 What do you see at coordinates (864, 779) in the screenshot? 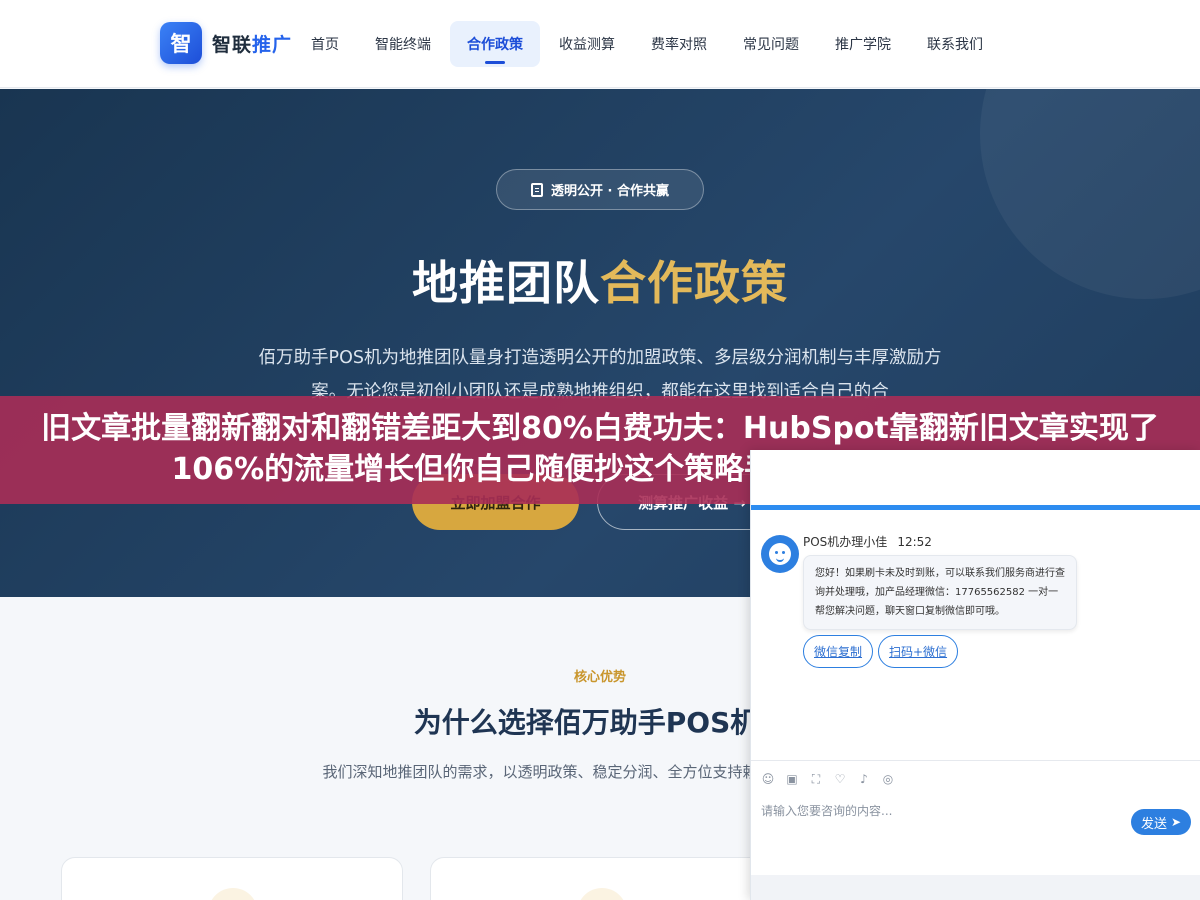
I see `sound-icon: ♪` at bounding box center [864, 779].